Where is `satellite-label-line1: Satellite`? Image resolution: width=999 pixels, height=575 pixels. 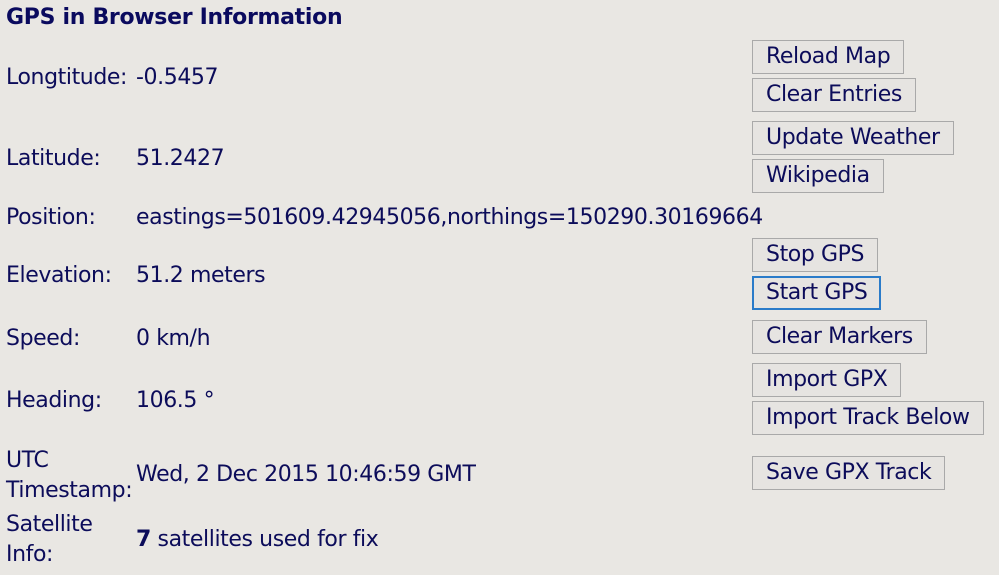 satellite-label-line1: Satellite is located at coordinates (49, 524).